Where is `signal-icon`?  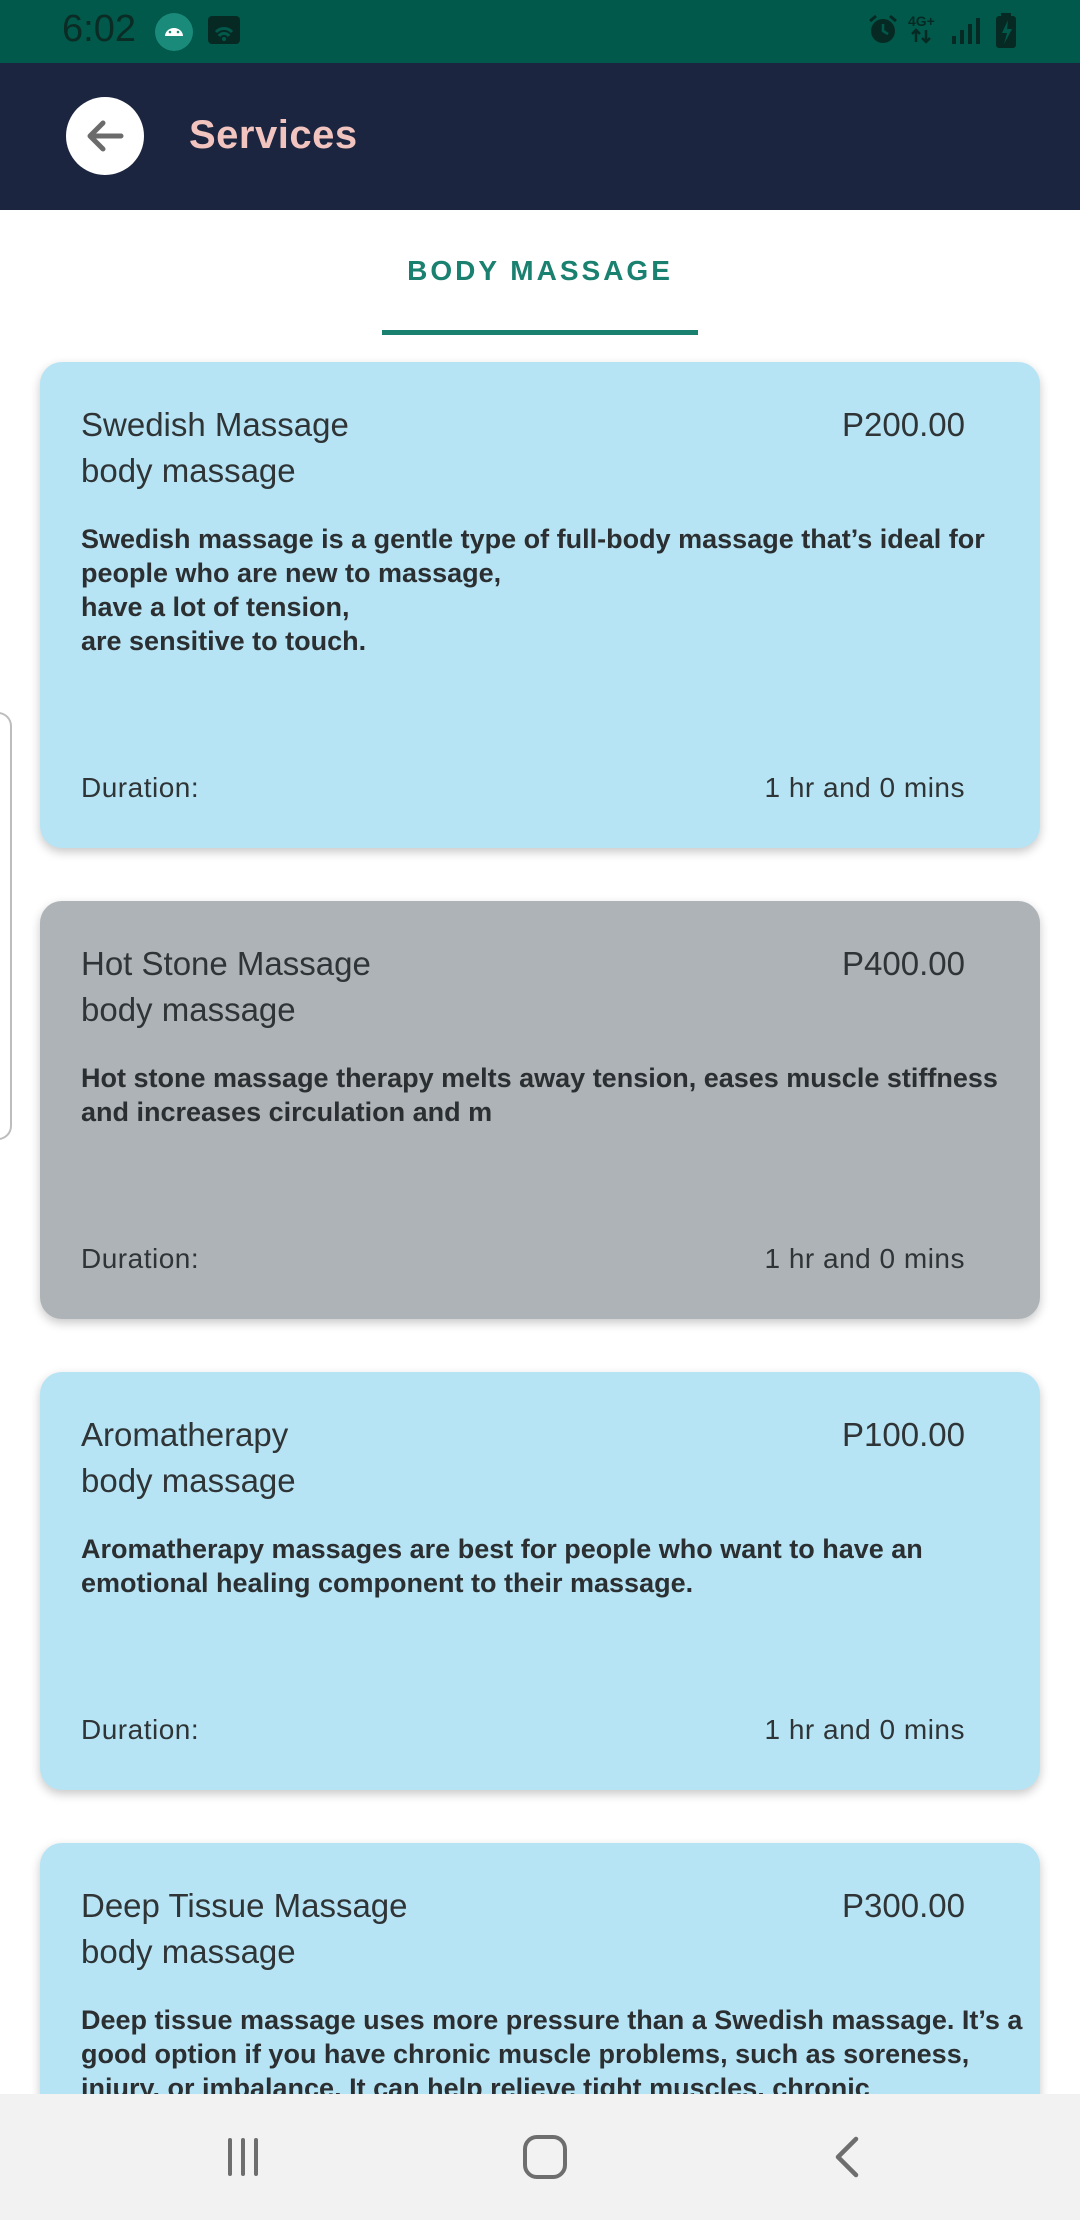 signal-icon is located at coordinates (967, 32).